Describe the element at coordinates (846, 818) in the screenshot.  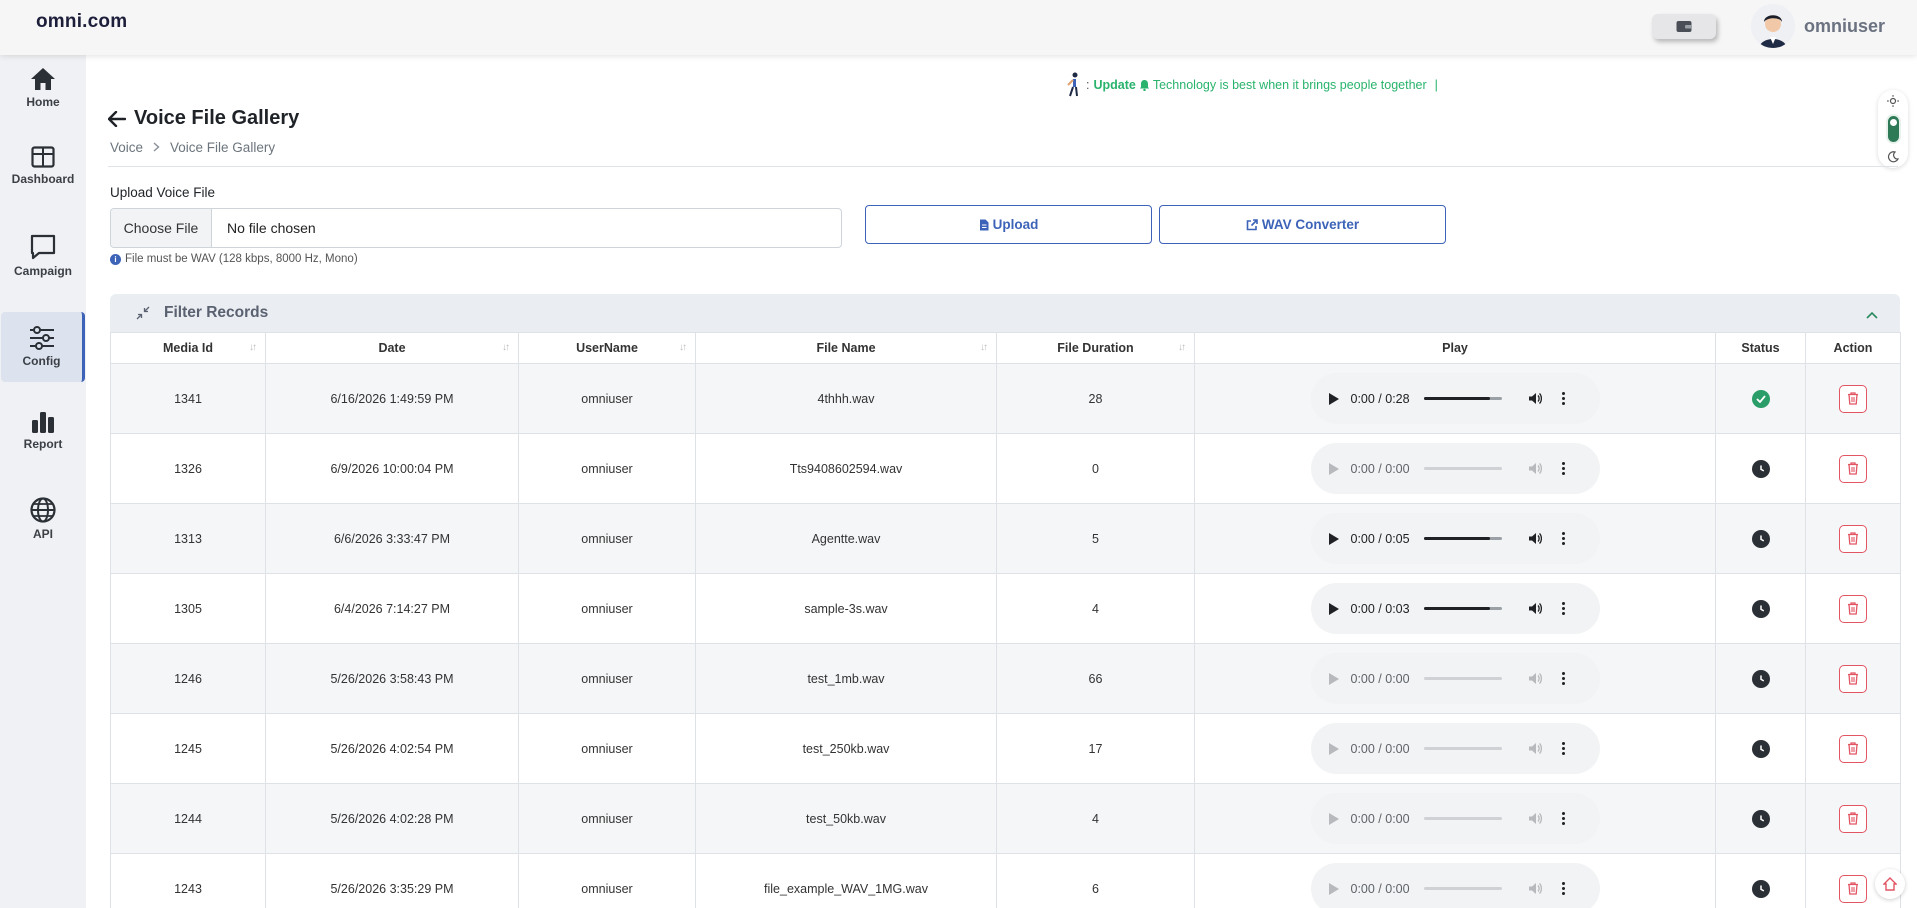
I see `cell-file-name: test_50kb.wav` at that location.